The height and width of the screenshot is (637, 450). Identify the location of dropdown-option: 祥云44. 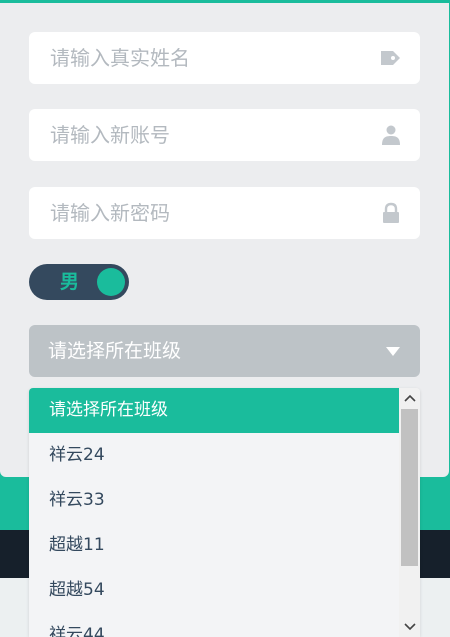
(214, 625).